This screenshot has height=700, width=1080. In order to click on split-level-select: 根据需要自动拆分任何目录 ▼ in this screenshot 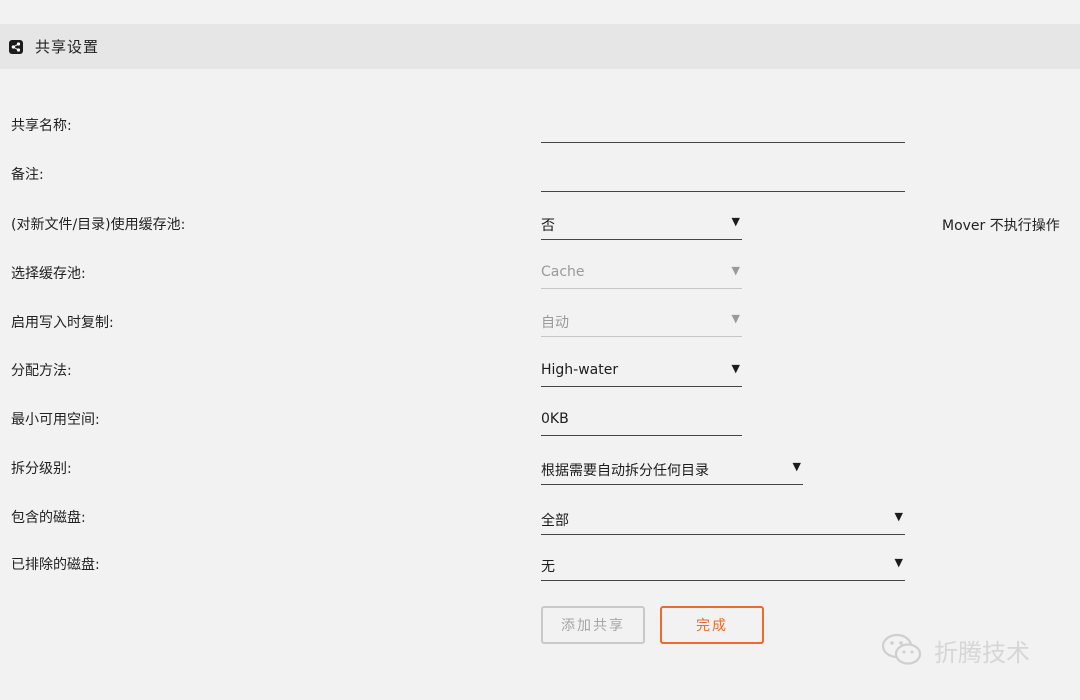, I will do `click(672, 471)`.